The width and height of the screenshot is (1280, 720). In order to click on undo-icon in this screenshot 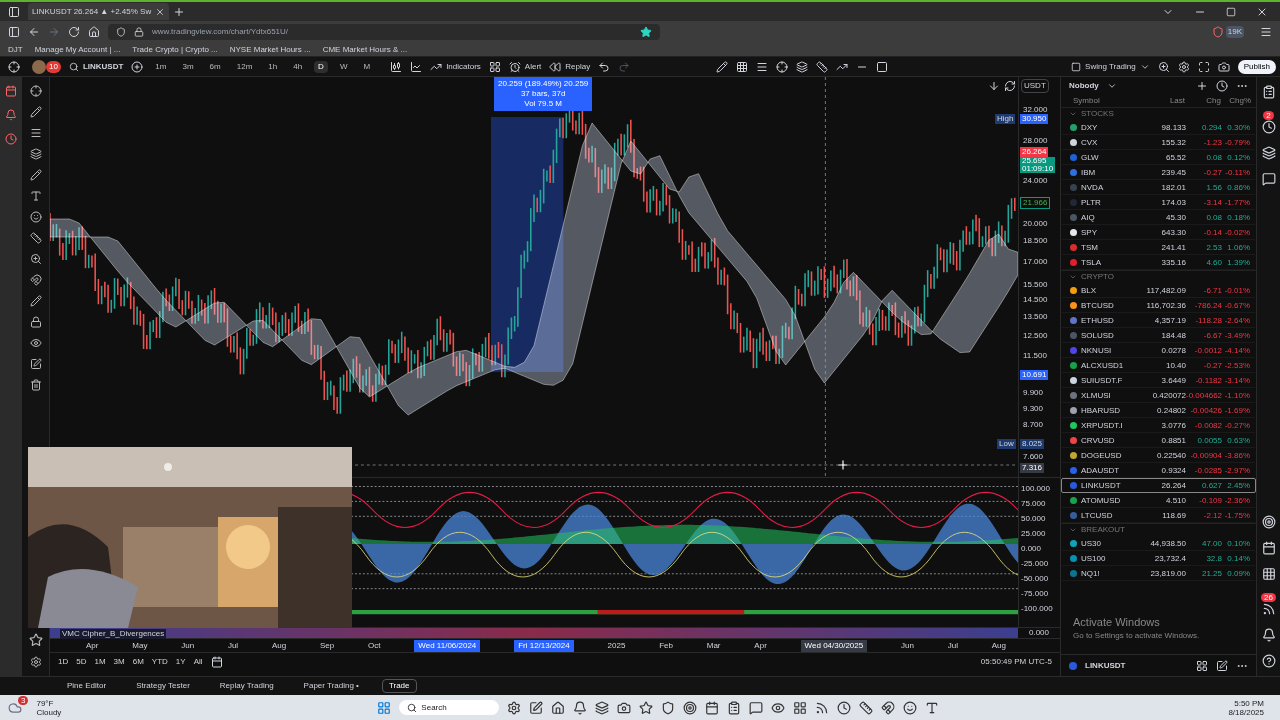, I will do `click(604, 66)`.